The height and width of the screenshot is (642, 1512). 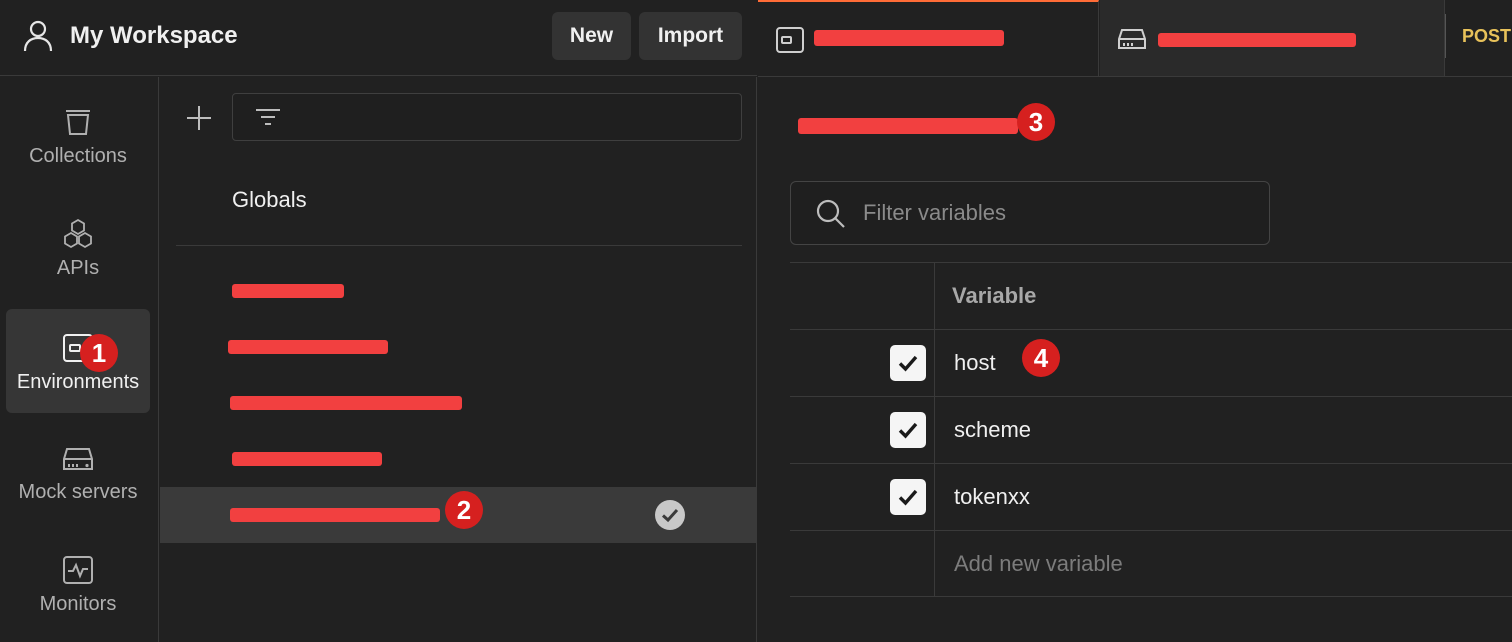 What do you see at coordinates (78, 570) in the screenshot?
I see `monitors-icon` at bounding box center [78, 570].